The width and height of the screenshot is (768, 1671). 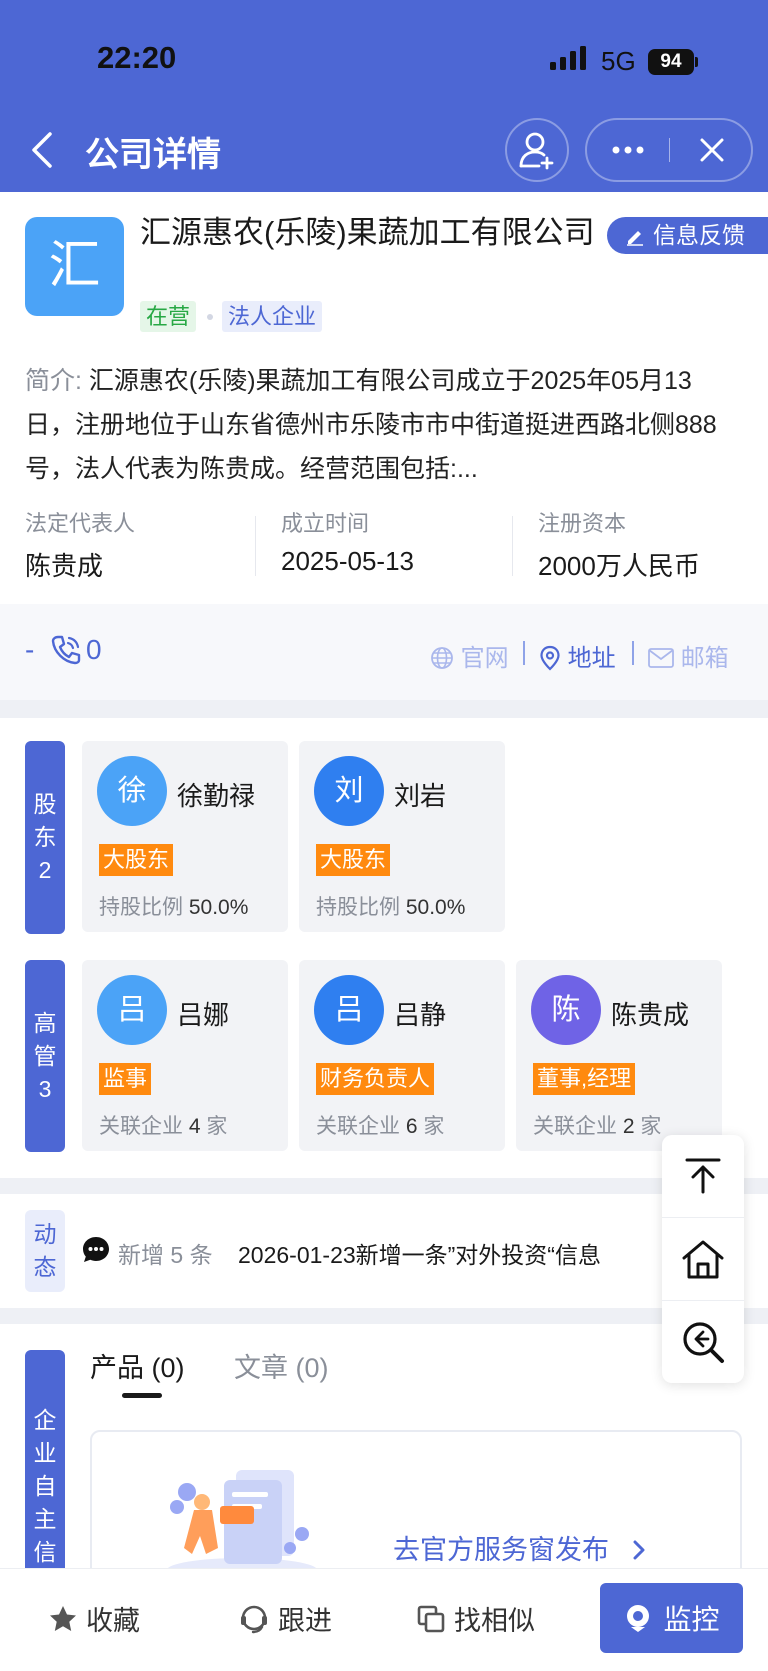 I want to click on address-link: 地址, so click(x=577, y=655).